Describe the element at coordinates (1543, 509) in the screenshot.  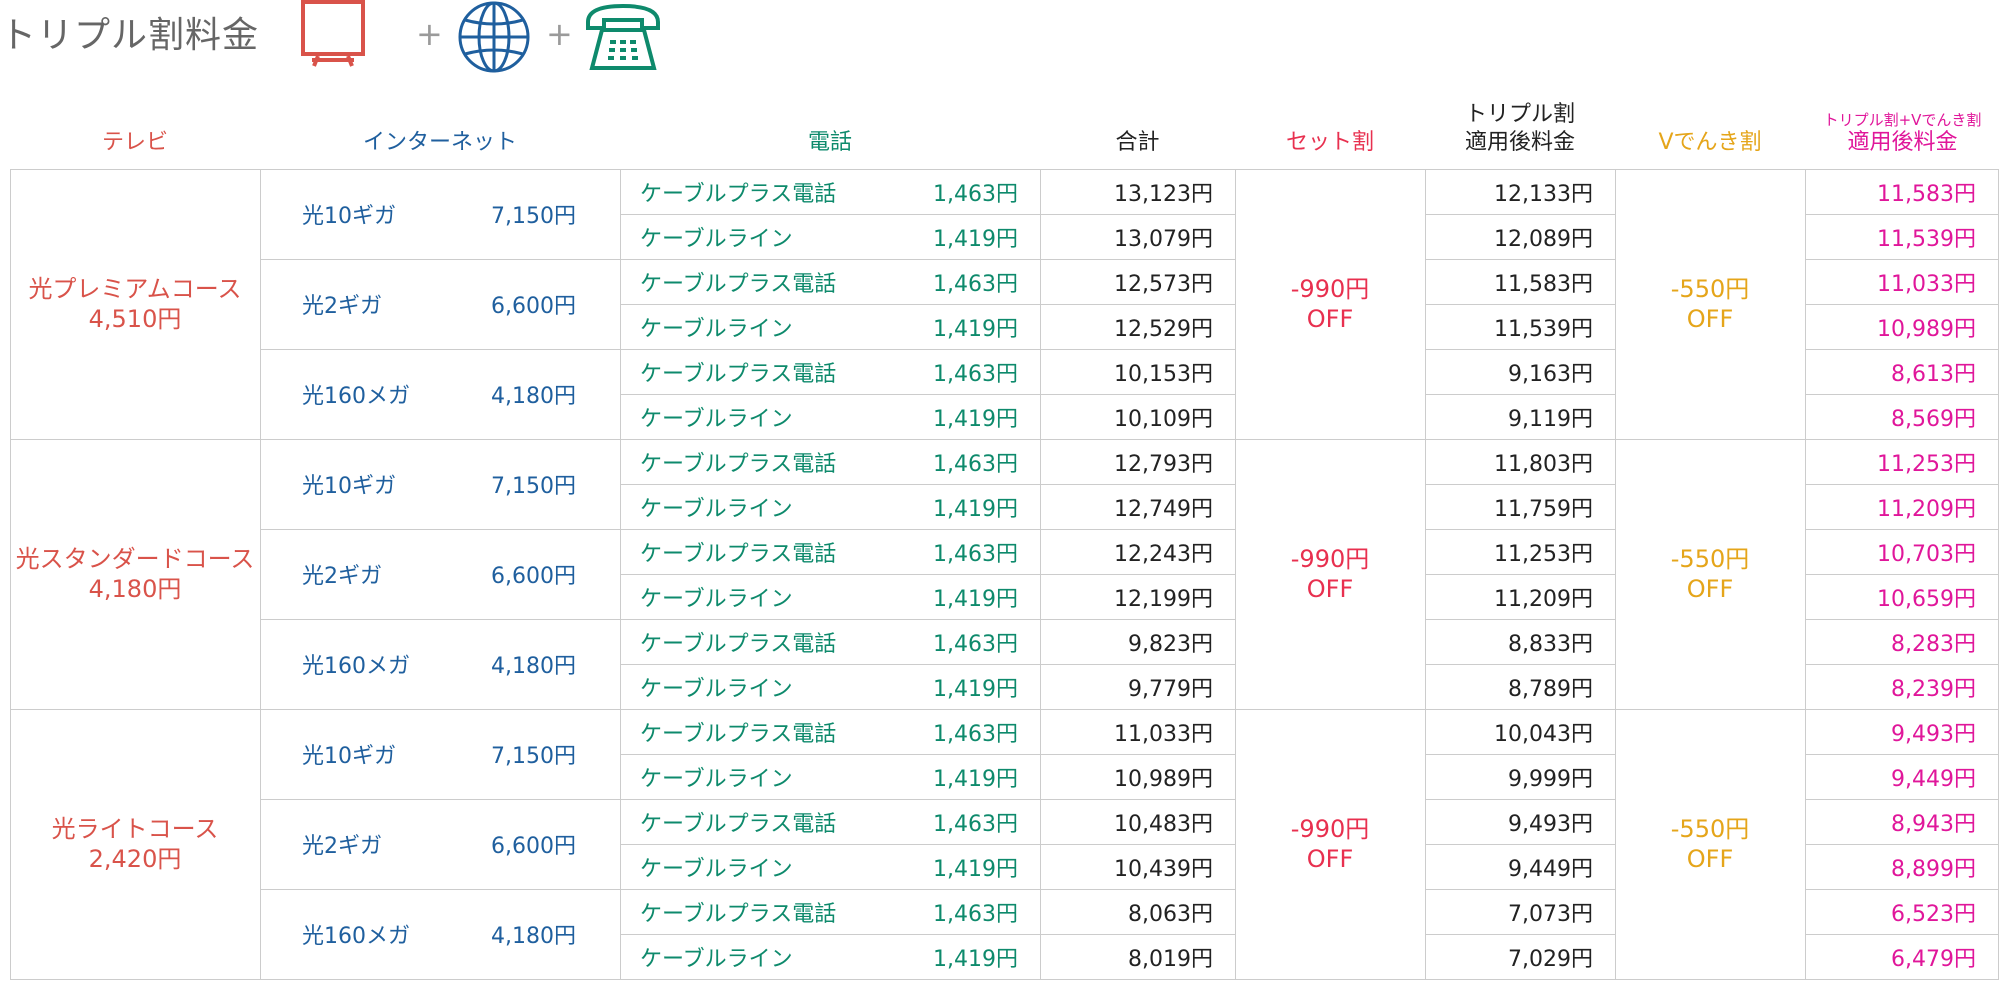
I see `triple-price: 11,759円` at that location.